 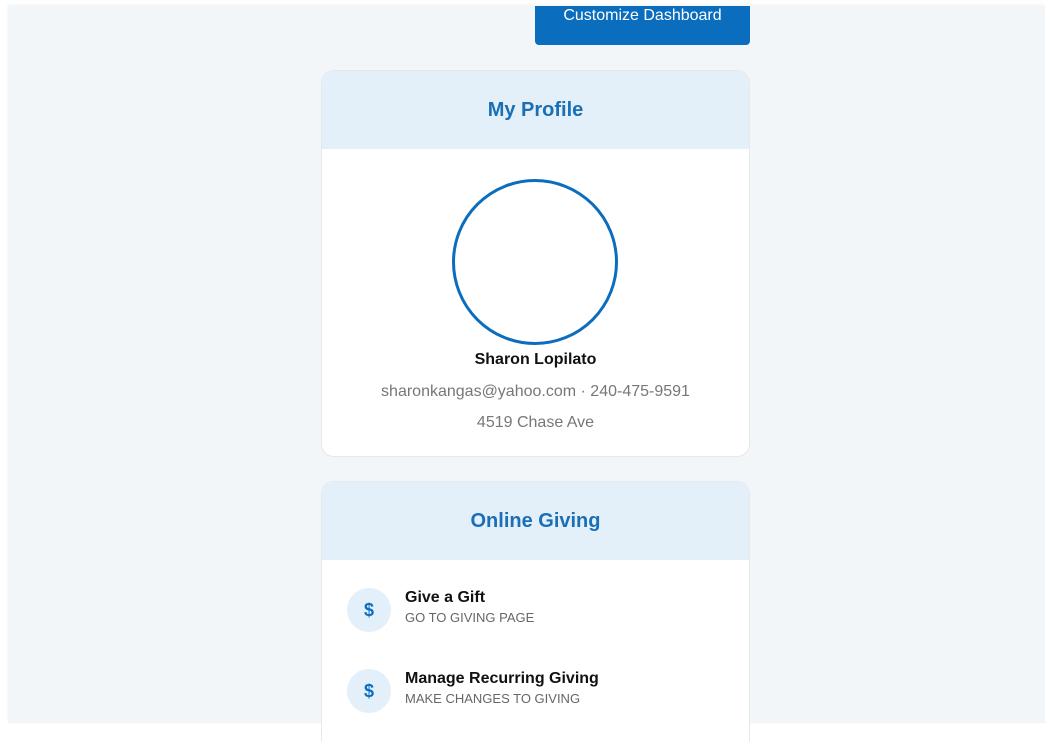 What do you see at coordinates (535, 422) in the screenshot?
I see `profile-address: 4519 Chase Ave` at bounding box center [535, 422].